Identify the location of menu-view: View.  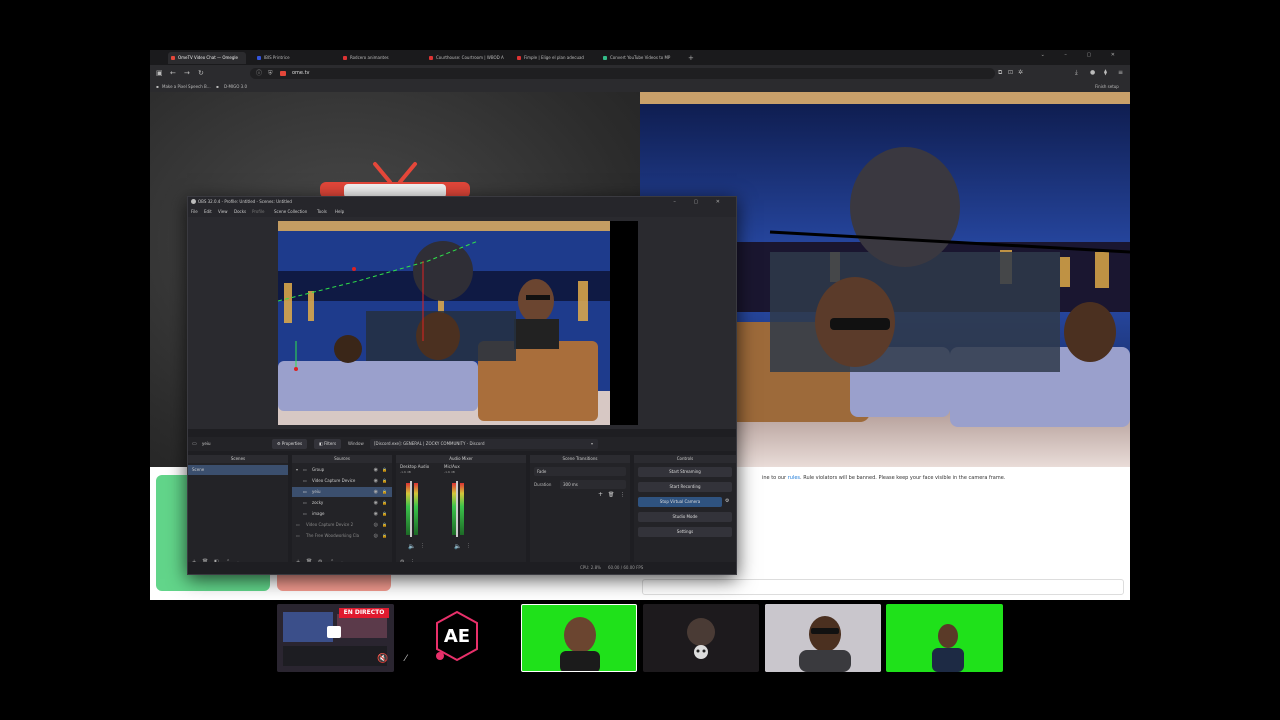
(223, 212).